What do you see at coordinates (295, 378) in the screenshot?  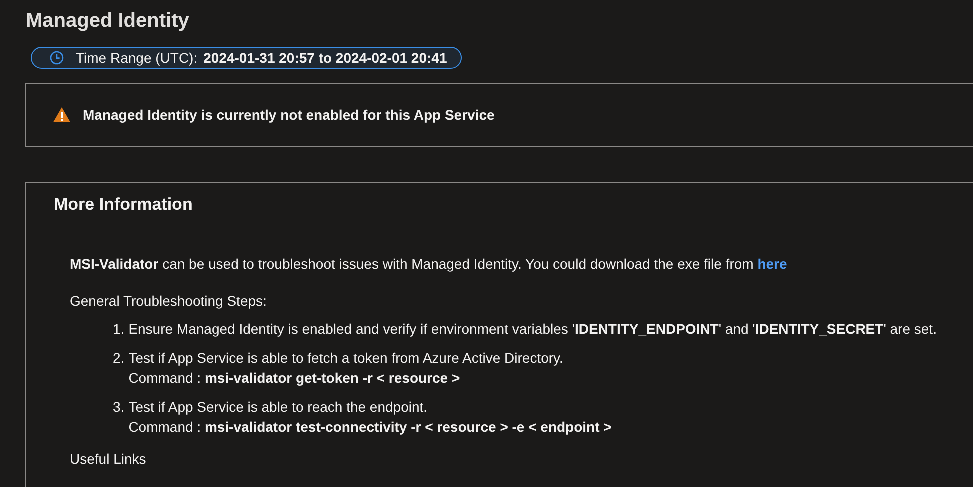 I see `command-line: Command : msi-validator get-token -r < resource >` at bounding box center [295, 378].